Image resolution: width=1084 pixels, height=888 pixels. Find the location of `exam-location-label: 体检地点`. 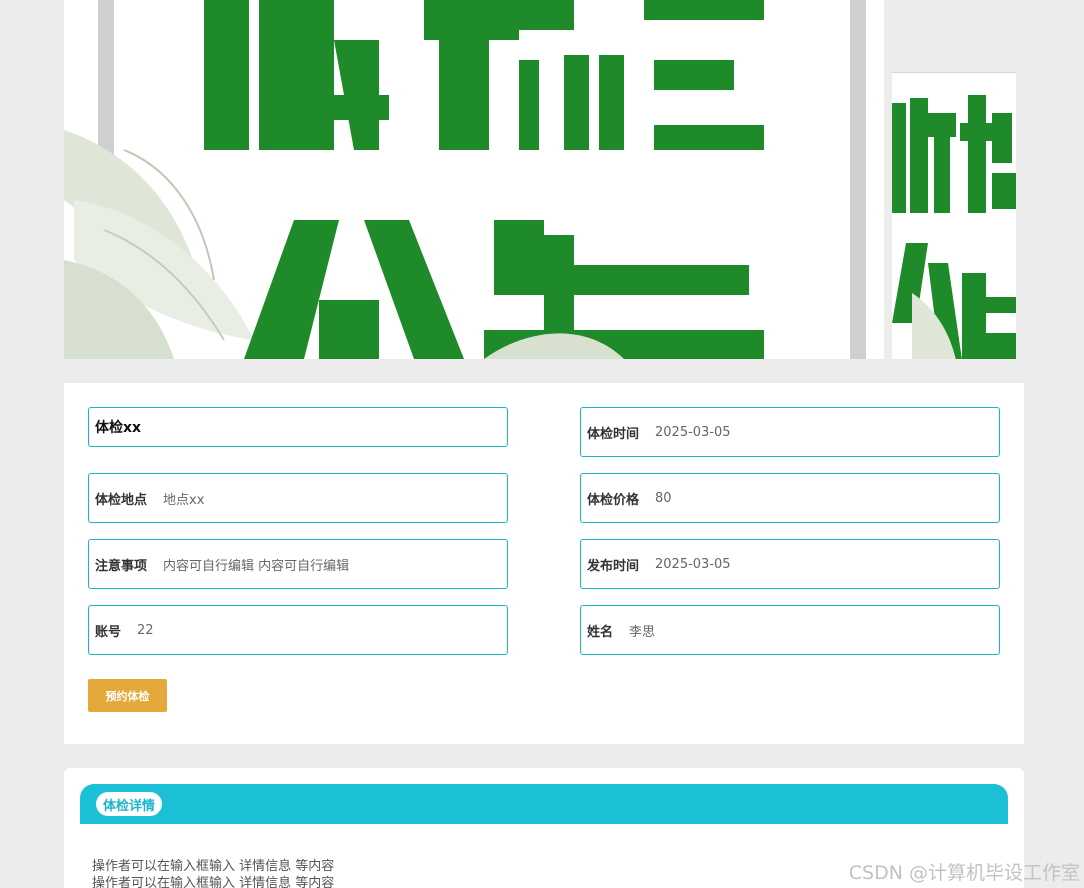

exam-location-label: 体检地点 is located at coordinates (121, 500).